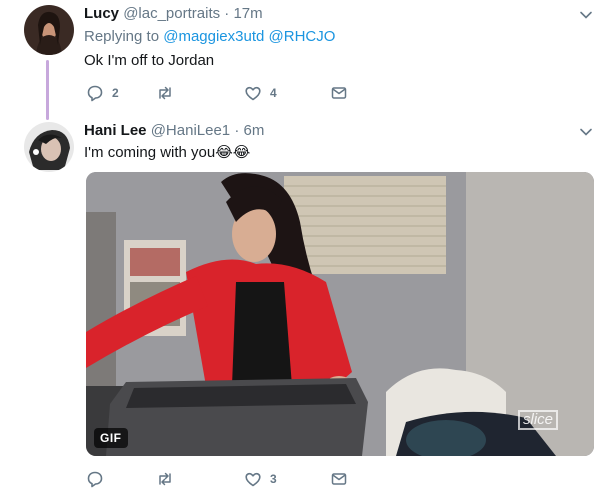 The width and height of the screenshot is (615, 491). What do you see at coordinates (213, 36) in the screenshot?
I see `mention-link: @maggiex3utd` at bounding box center [213, 36].